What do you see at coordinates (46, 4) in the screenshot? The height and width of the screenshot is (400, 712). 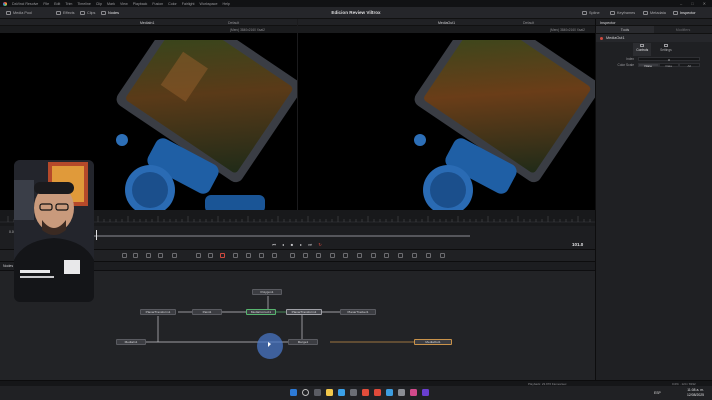 I see `menu-file: File` at bounding box center [46, 4].